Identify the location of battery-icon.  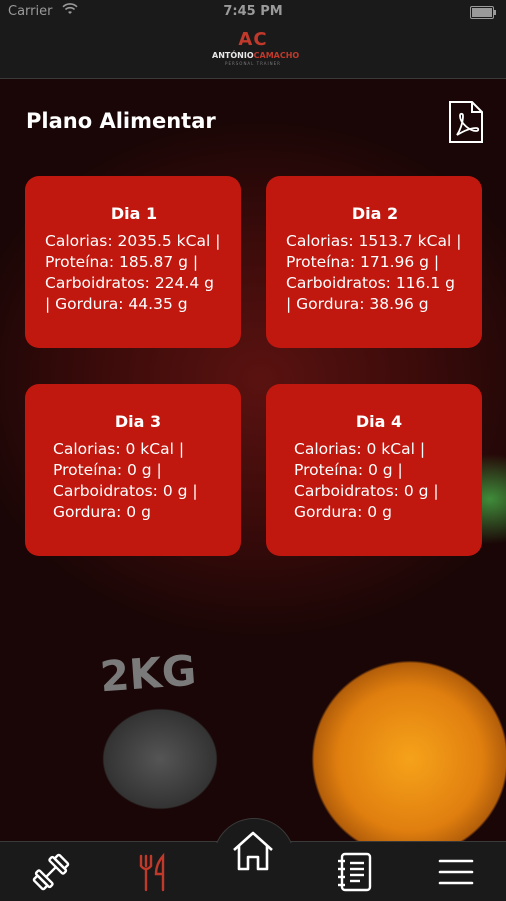
(483, 12).